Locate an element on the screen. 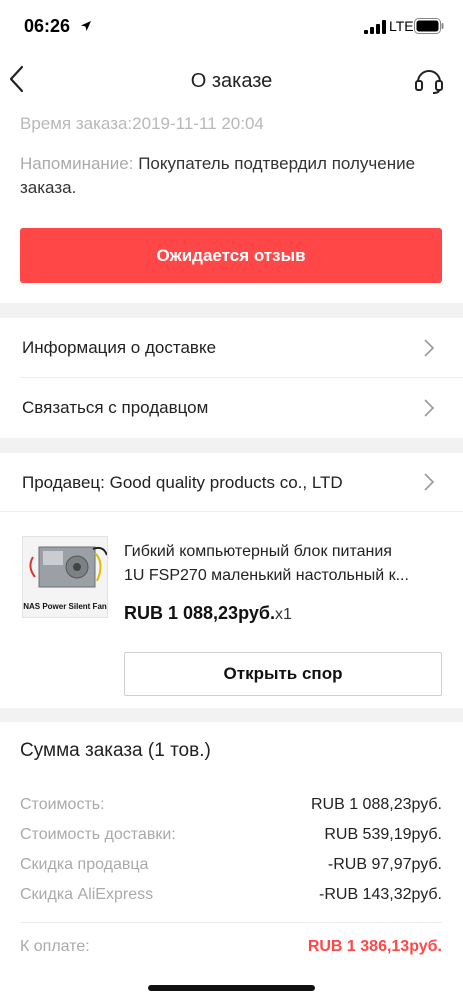 The height and width of the screenshot is (1000, 463). product-image-caption: NAS Power Silent Fan is located at coordinates (65, 606).